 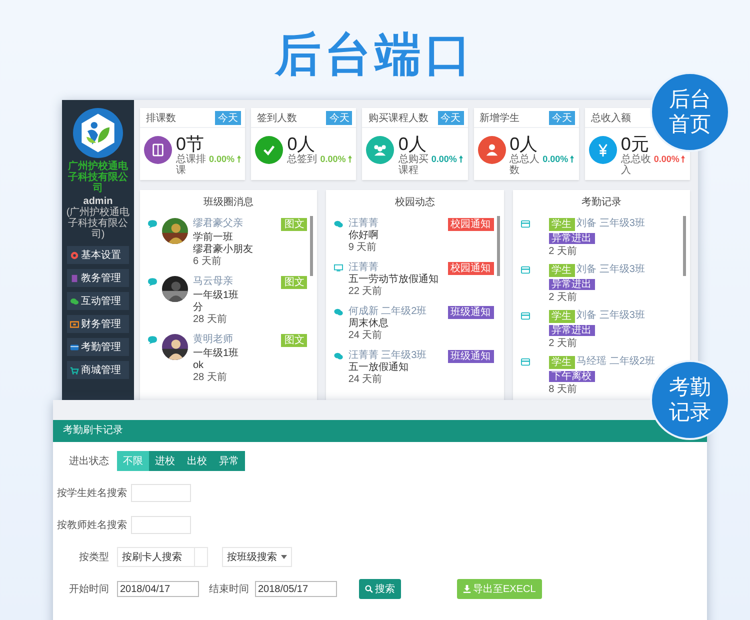 I want to click on menu-item: 商城管理, so click(x=98, y=370).